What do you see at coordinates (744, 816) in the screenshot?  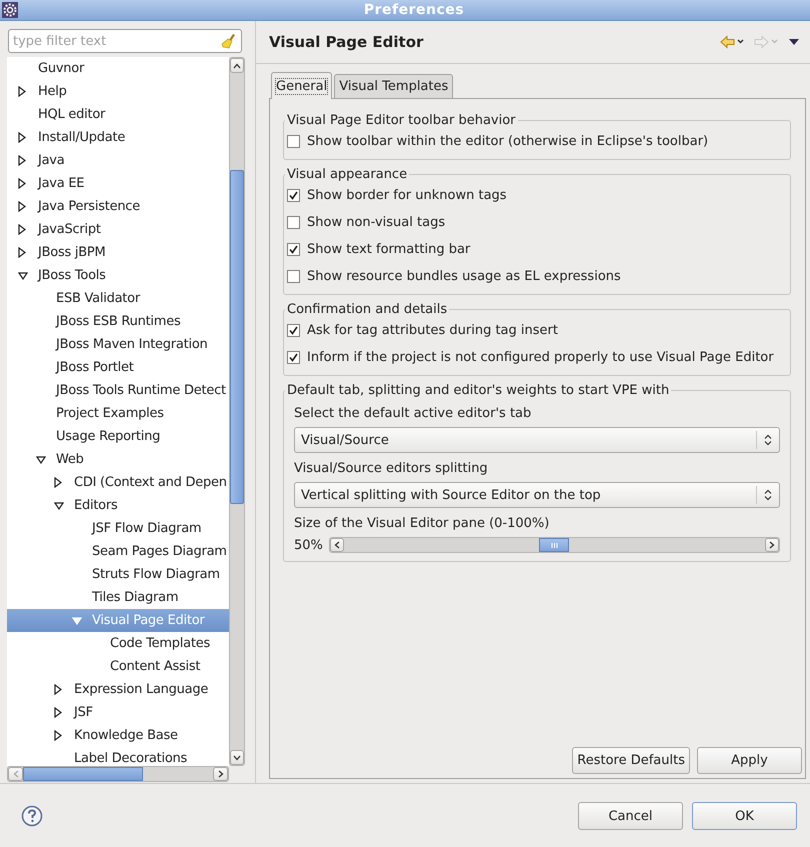 I see `button: OK` at bounding box center [744, 816].